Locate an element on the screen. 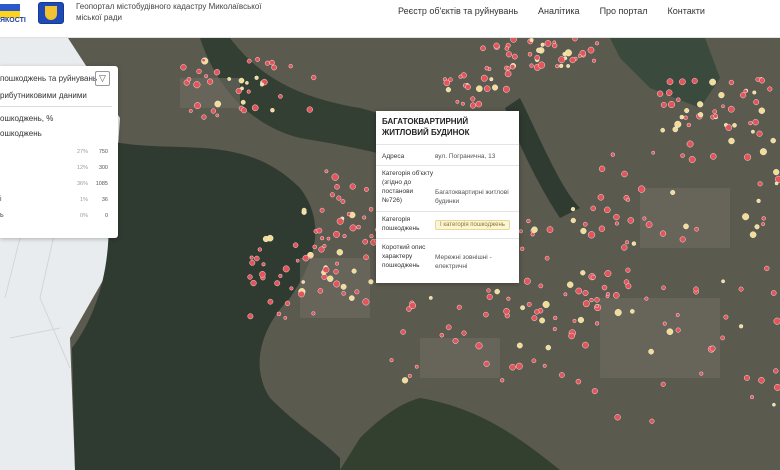 This screenshot has width=780, height=470. stats-row: 27% 750 is located at coordinates (56, 154).